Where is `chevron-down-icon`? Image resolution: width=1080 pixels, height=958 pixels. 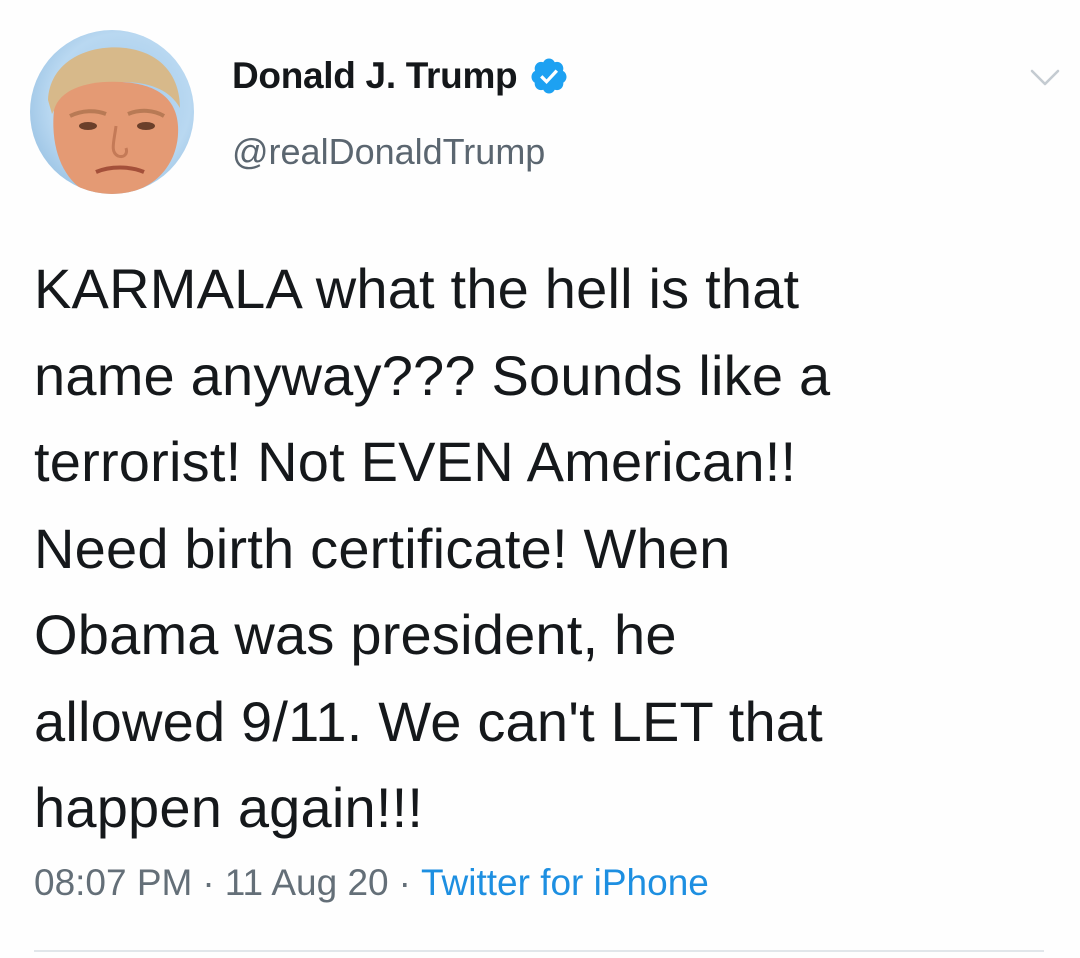 chevron-down-icon is located at coordinates (1045, 77).